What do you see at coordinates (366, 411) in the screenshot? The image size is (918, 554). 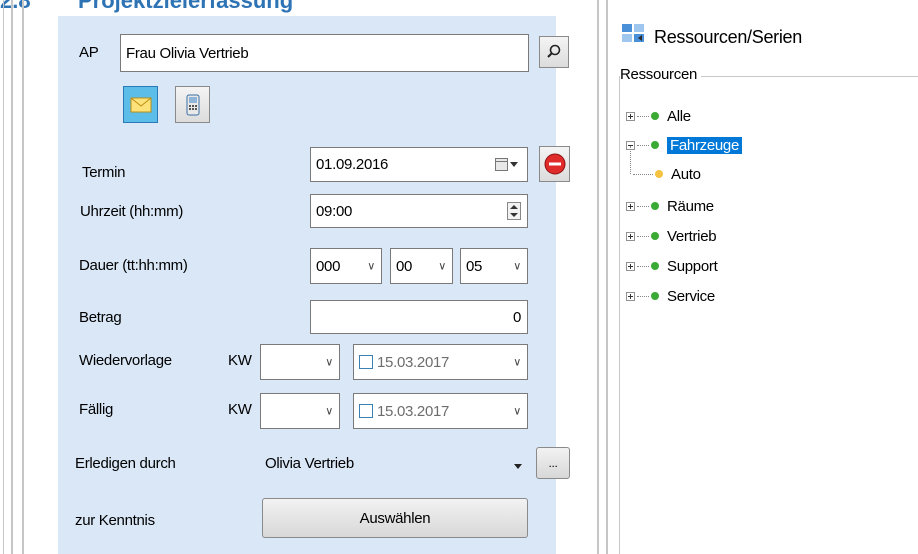 I see `faellig-checkbox` at bounding box center [366, 411].